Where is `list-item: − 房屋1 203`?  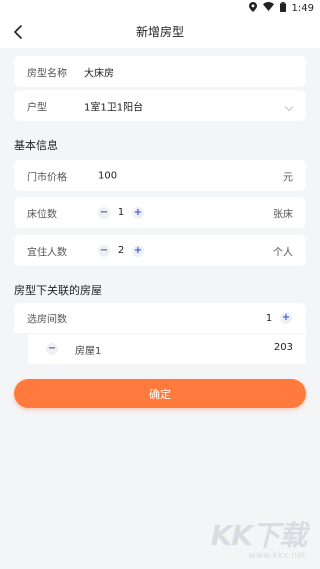 list-item: − 房屋1 203 is located at coordinates (167, 349).